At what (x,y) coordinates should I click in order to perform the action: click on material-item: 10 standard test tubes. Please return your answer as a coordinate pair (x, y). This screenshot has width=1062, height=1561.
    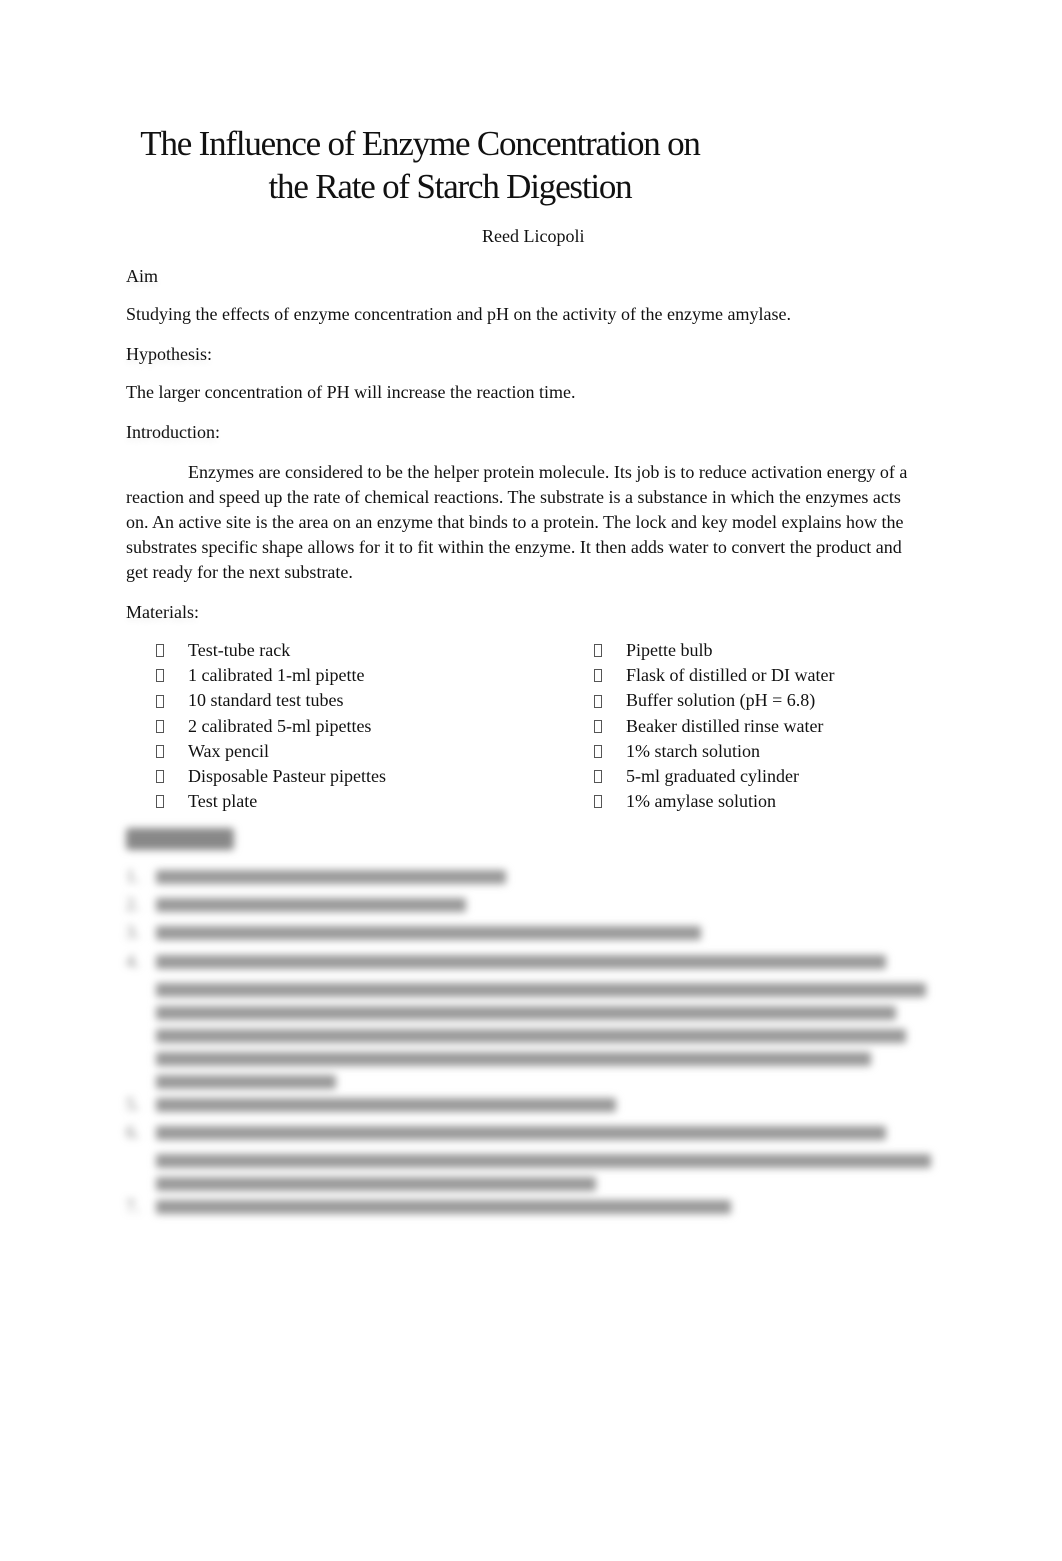
    Looking at the image, I should click on (271, 700).